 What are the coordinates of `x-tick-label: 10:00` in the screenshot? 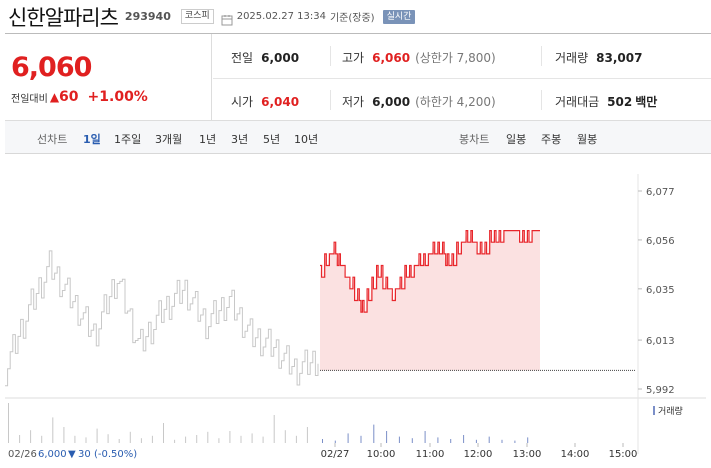 It's located at (381, 454).